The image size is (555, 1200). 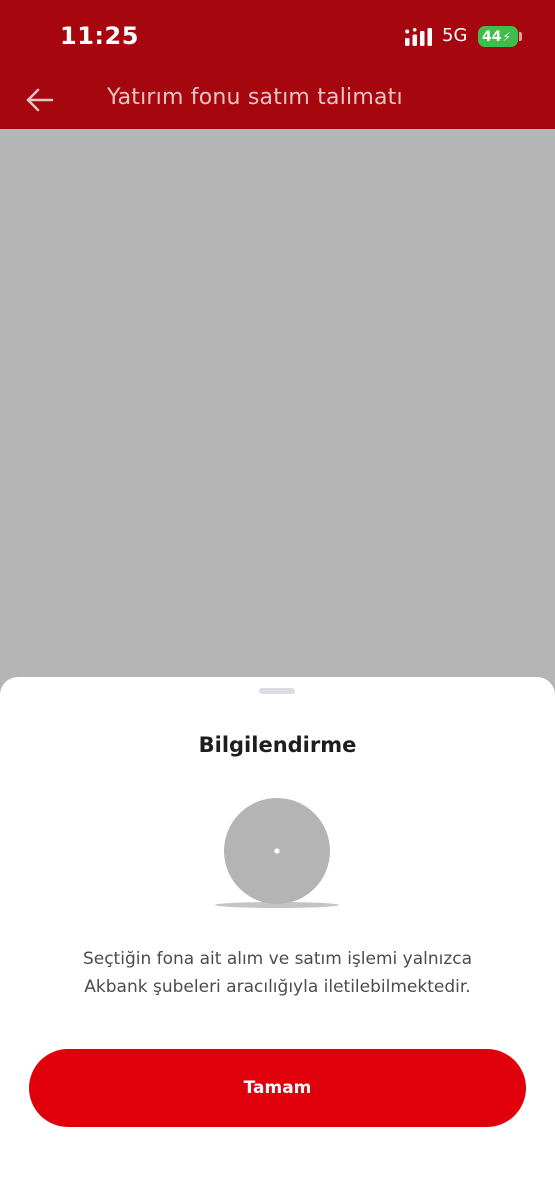 I want to click on page-header: Yatırım fonu satım talimatı, so click(x=277, y=101).